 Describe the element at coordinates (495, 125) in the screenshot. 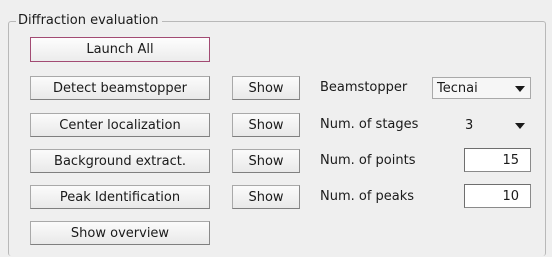

I see `num-stages-select: 3` at that location.